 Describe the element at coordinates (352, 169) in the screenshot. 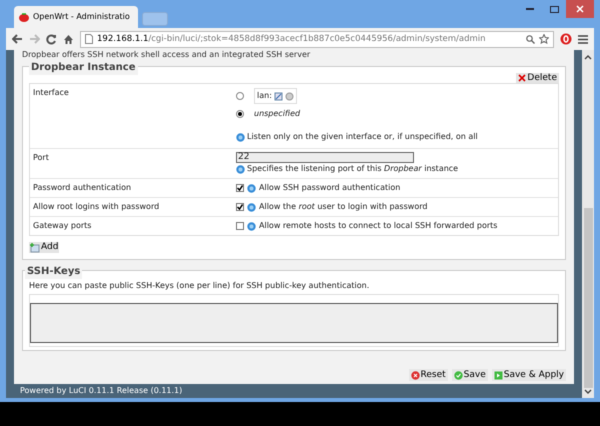

I see `hint-text: Specifies the listening port of this Dropbear instance` at that location.